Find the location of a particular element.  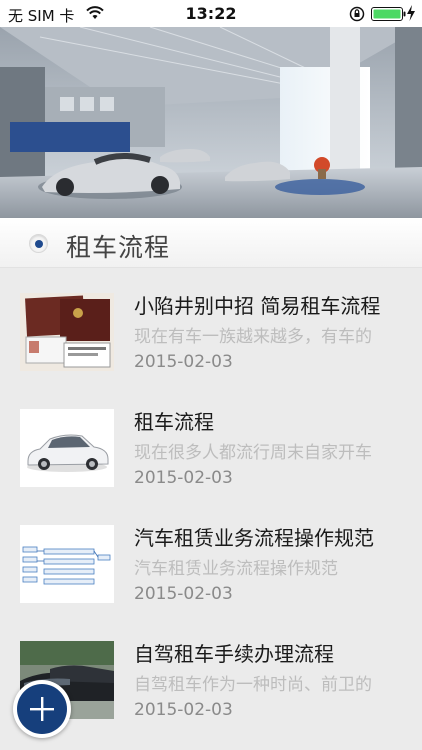

plus-icon is located at coordinates (42, 709).